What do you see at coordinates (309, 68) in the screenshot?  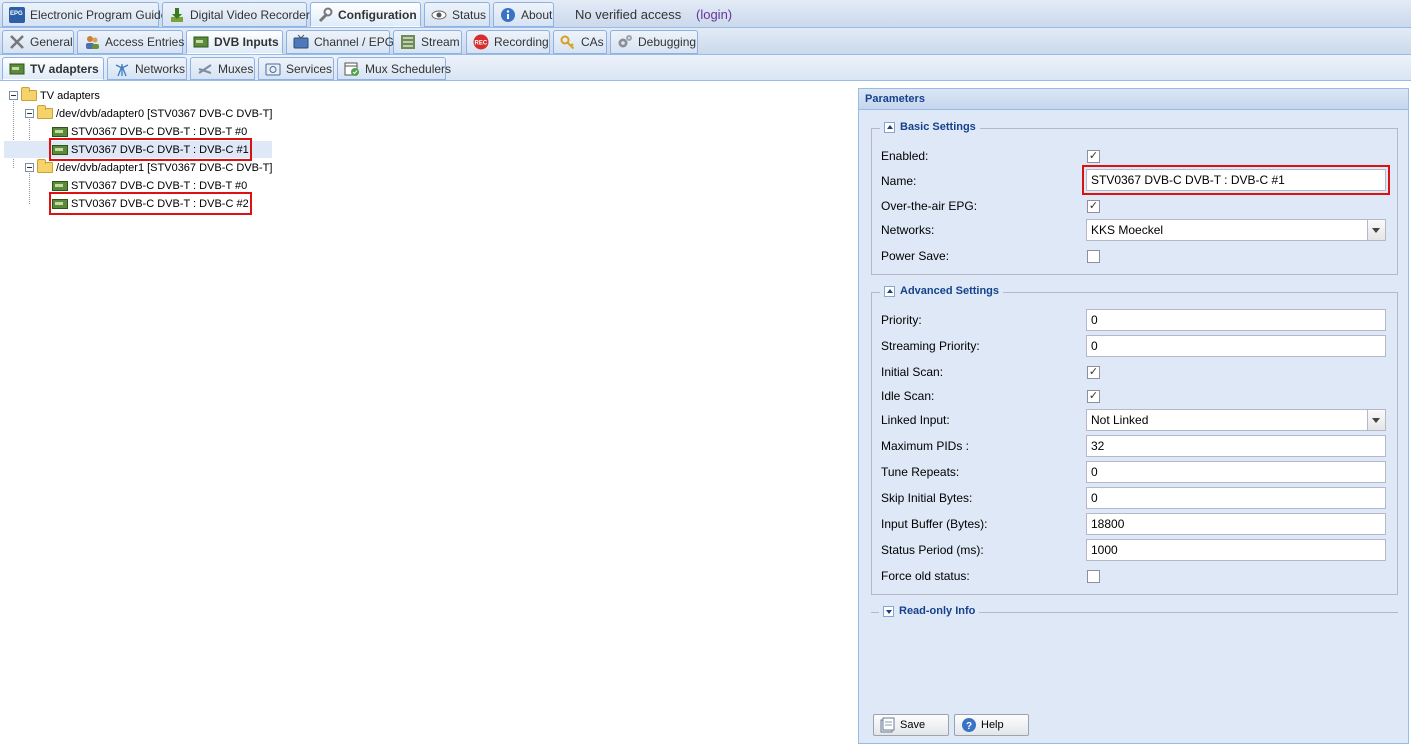 I see `tab-label: Services` at bounding box center [309, 68].